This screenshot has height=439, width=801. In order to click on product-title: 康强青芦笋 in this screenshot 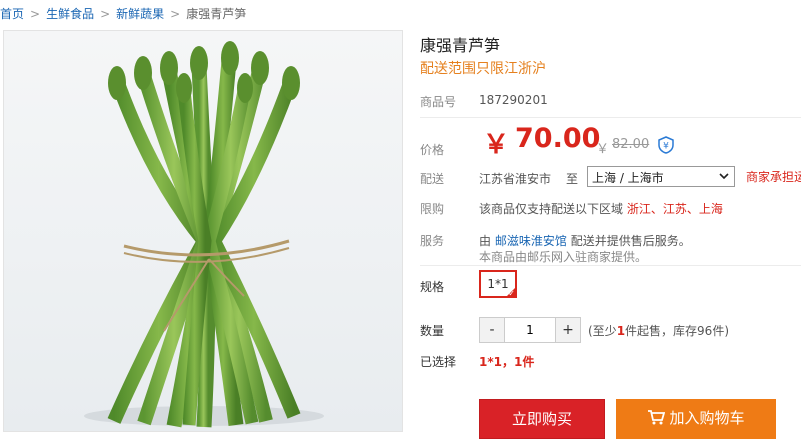, I will do `click(460, 45)`.